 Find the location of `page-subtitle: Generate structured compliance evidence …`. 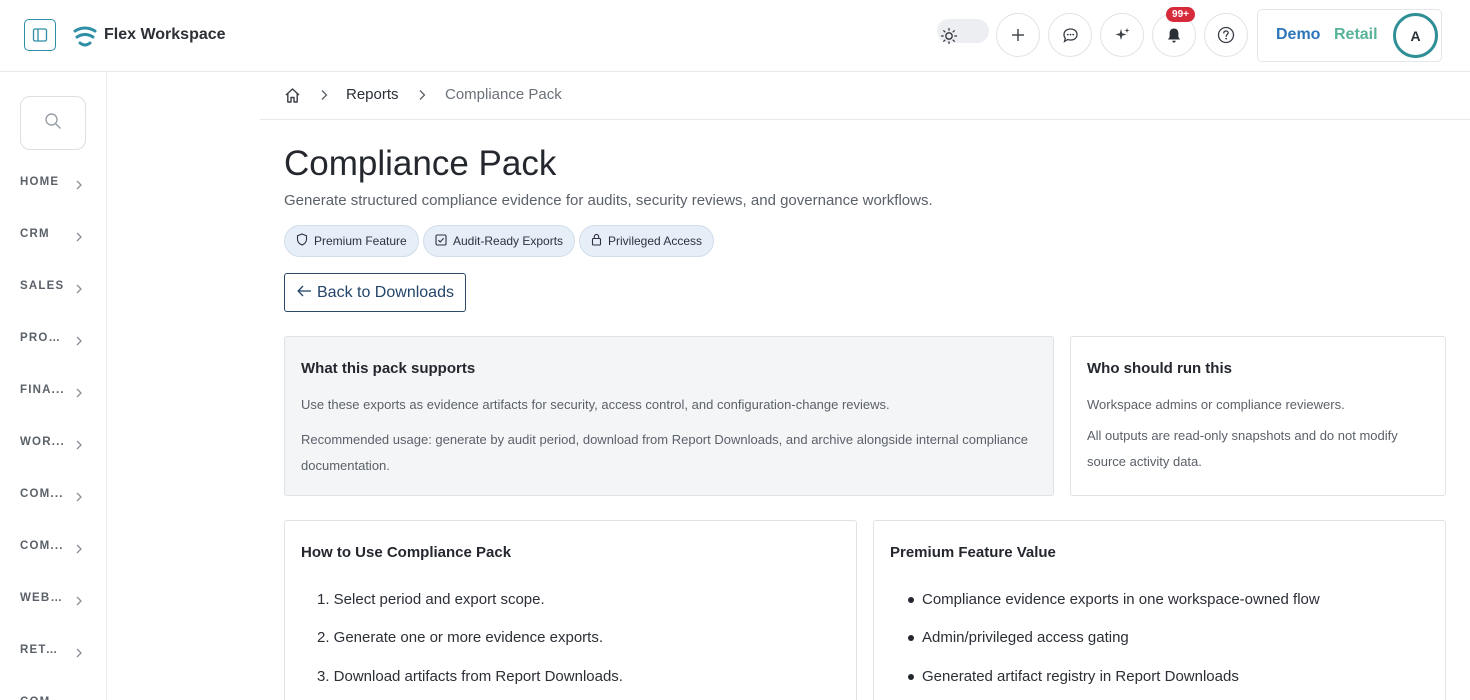

page-subtitle: Generate structured compliance evidence … is located at coordinates (608, 200).